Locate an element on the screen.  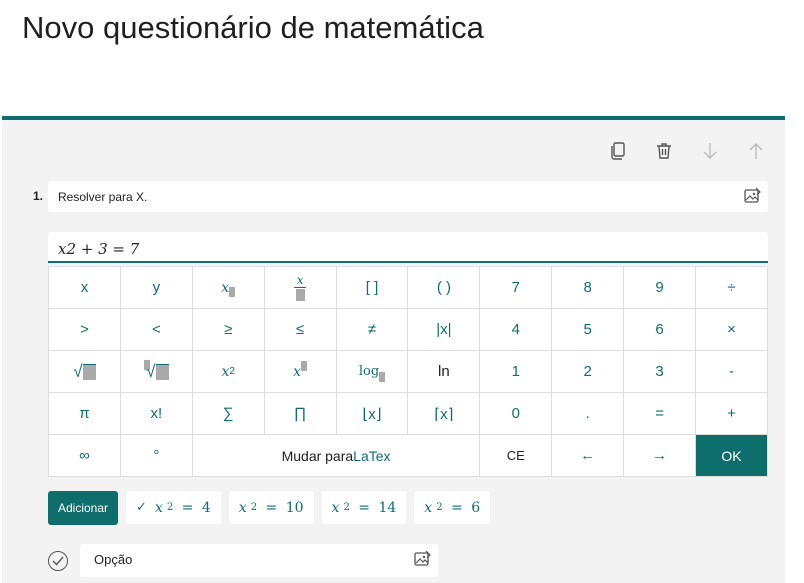
key-log: log is located at coordinates (372, 372).